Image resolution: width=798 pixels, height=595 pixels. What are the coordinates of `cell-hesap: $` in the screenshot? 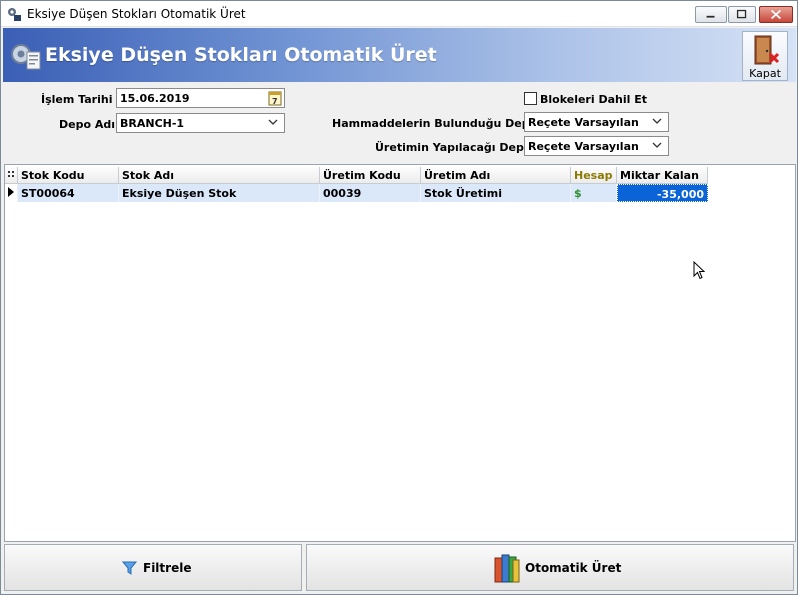 It's located at (594, 193).